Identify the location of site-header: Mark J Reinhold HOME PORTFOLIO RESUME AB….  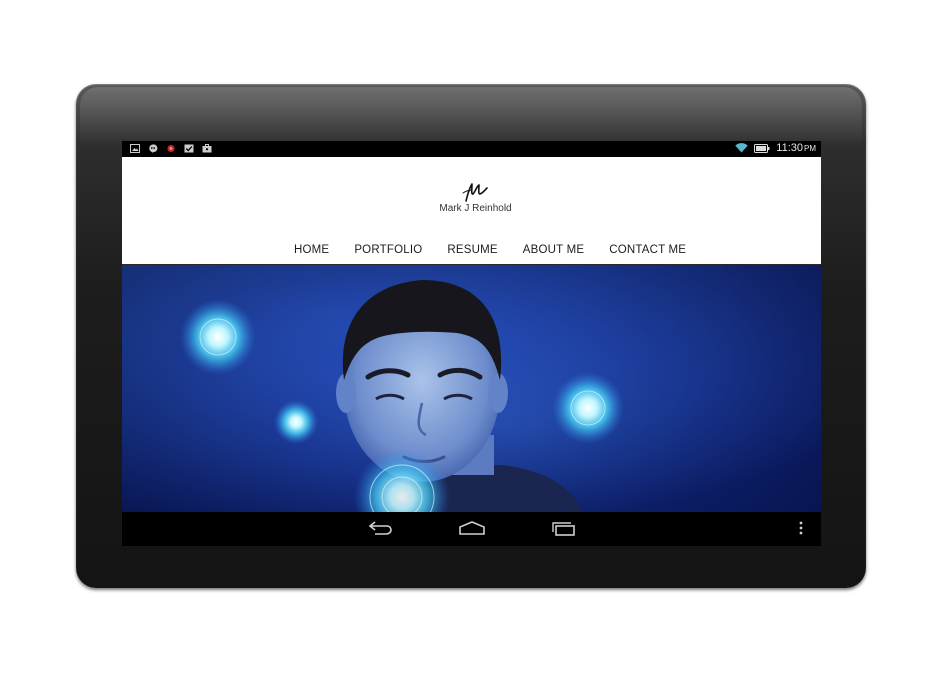
(471, 211).